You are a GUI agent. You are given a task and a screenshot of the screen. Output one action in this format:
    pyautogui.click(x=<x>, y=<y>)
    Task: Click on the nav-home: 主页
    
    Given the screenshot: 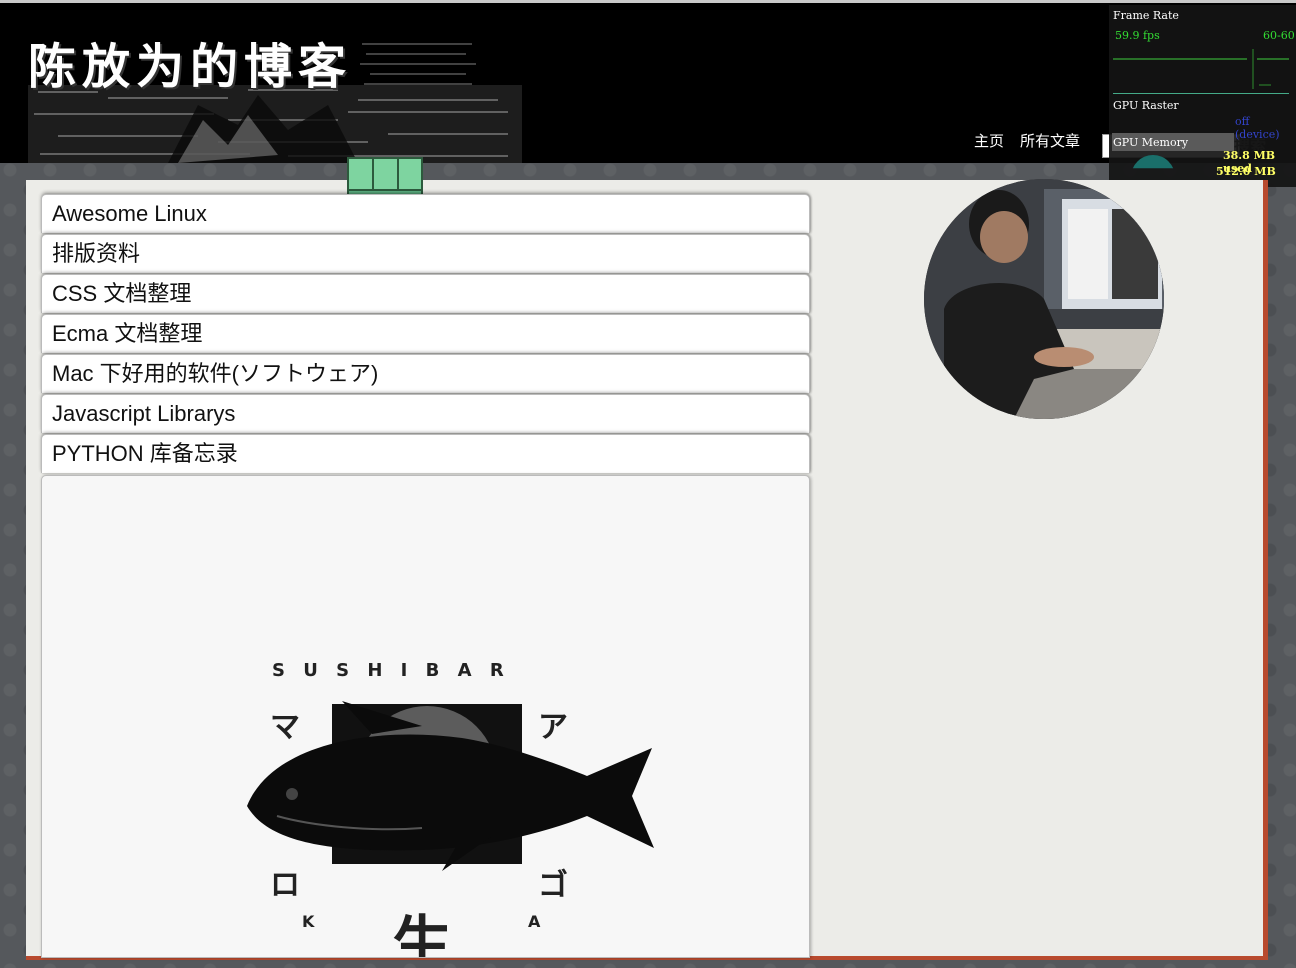 What is the action you would take?
    pyautogui.click(x=989, y=140)
    